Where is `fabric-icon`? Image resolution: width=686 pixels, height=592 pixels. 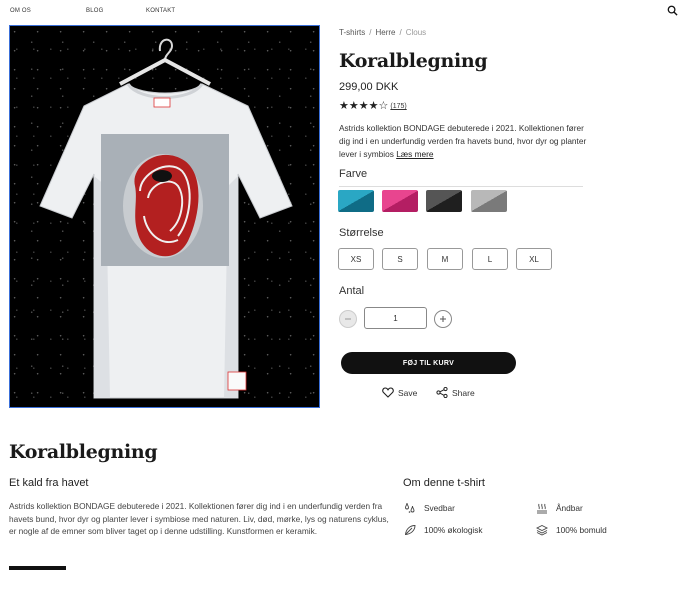
fabric-icon is located at coordinates (542, 530).